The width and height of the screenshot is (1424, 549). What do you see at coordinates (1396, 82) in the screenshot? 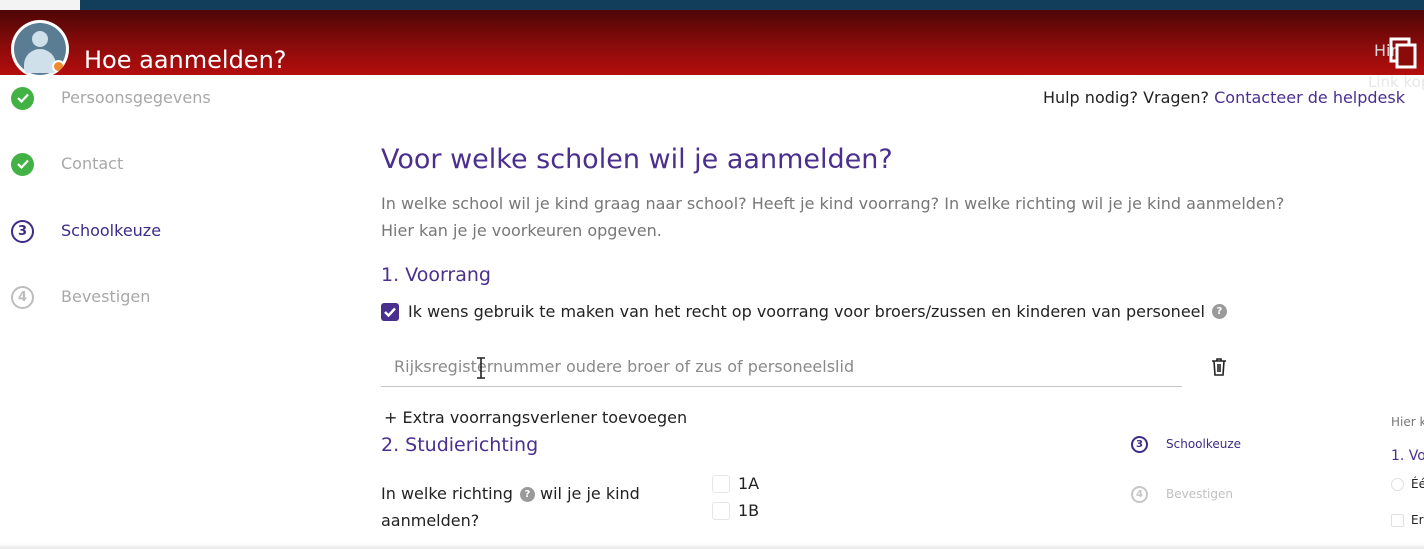
I see `link-copy-label: Link kopie` at bounding box center [1396, 82].